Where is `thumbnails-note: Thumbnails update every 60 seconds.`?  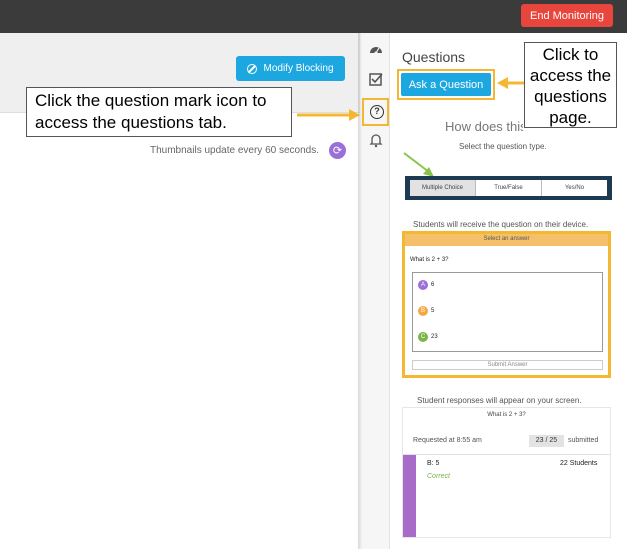
thumbnails-note: Thumbnails update every 60 seconds. is located at coordinates (234, 150).